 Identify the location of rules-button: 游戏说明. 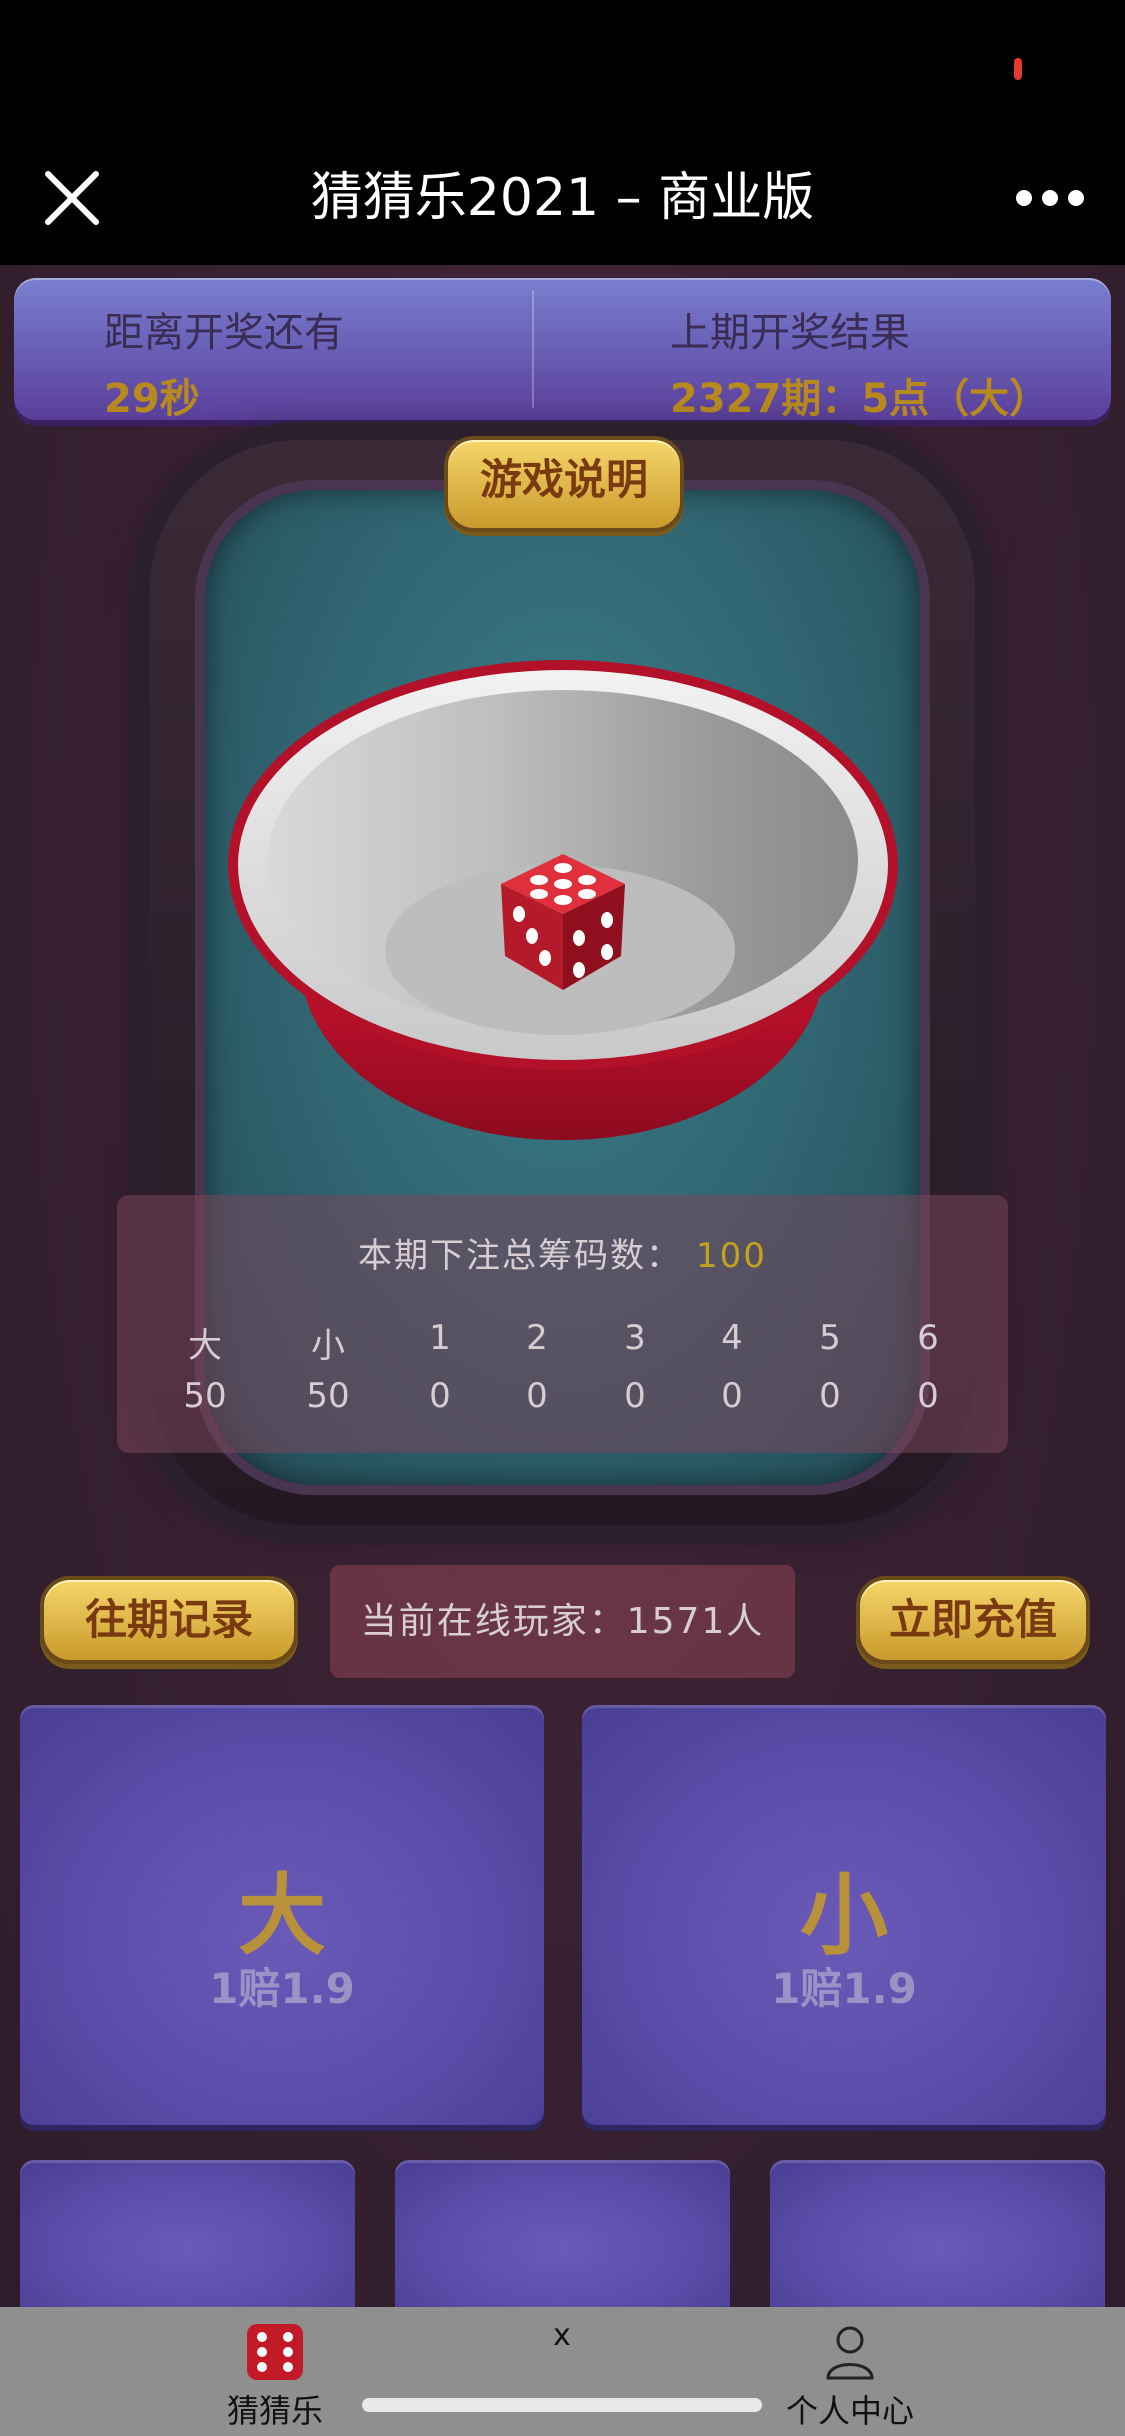
(564, 484).